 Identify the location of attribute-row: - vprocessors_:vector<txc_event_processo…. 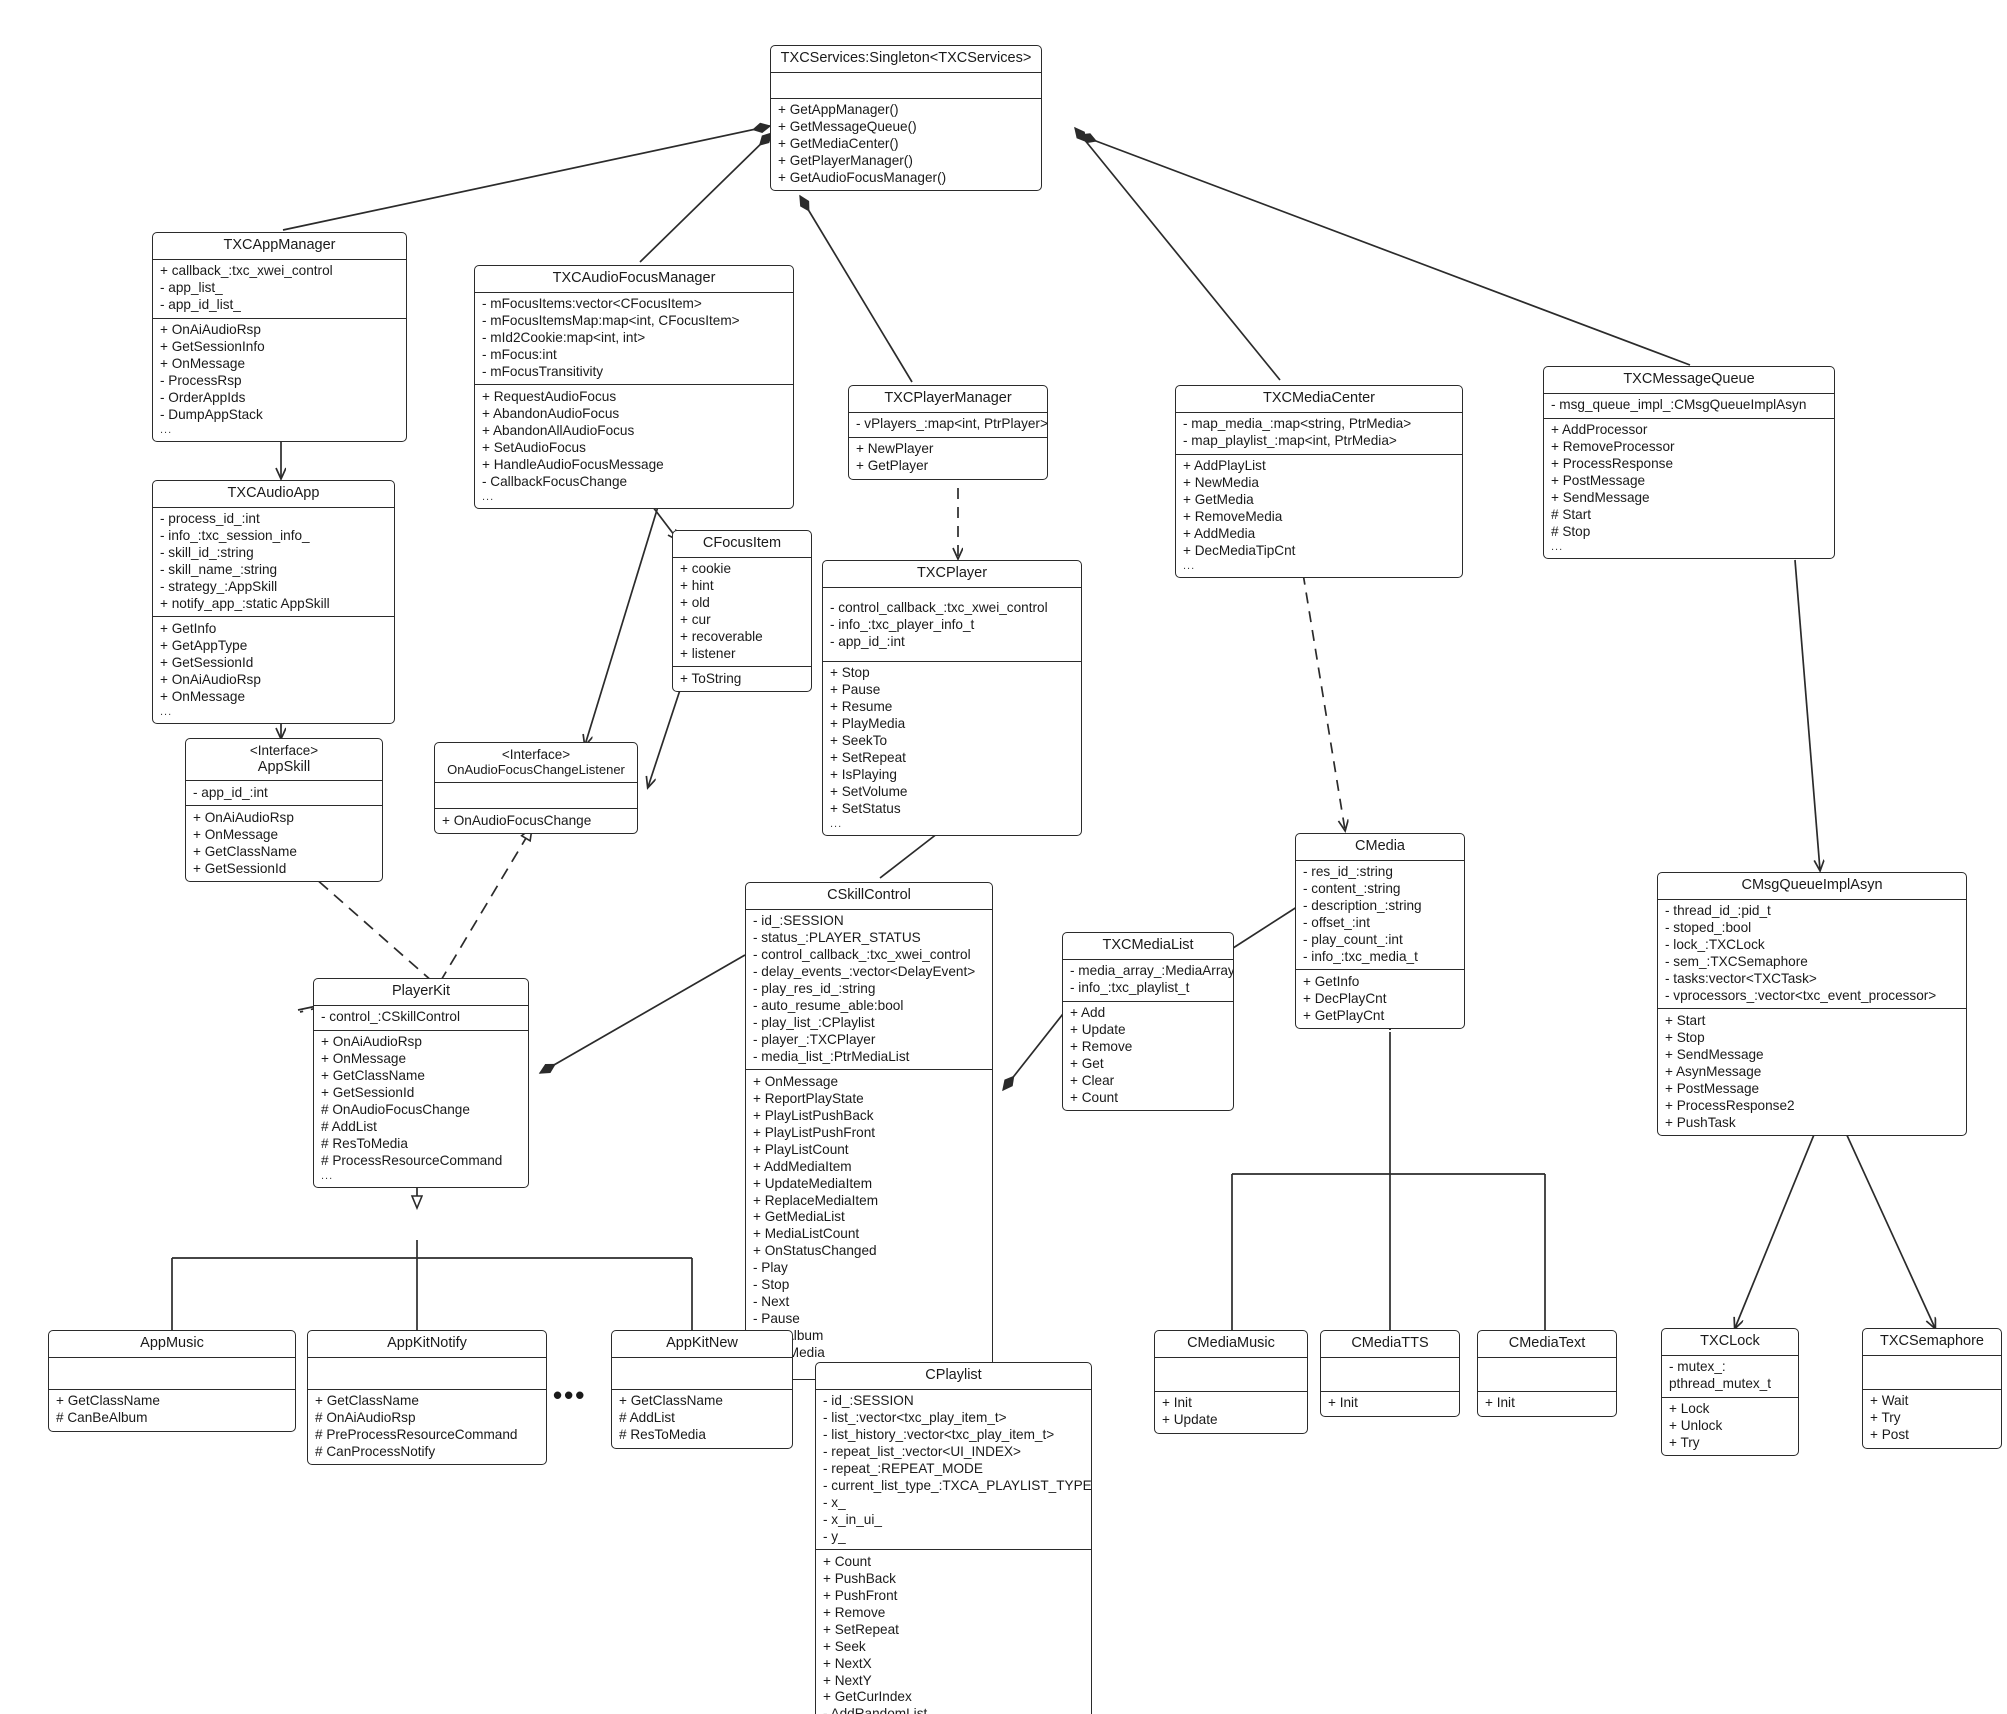
(1801, 996).